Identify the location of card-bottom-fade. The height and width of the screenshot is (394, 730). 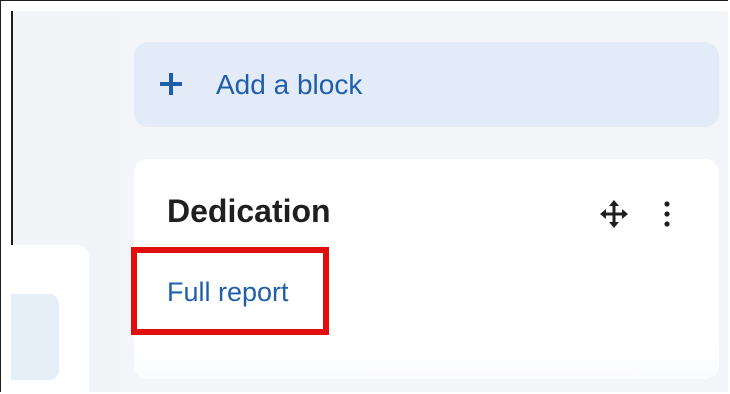
(426, 360).